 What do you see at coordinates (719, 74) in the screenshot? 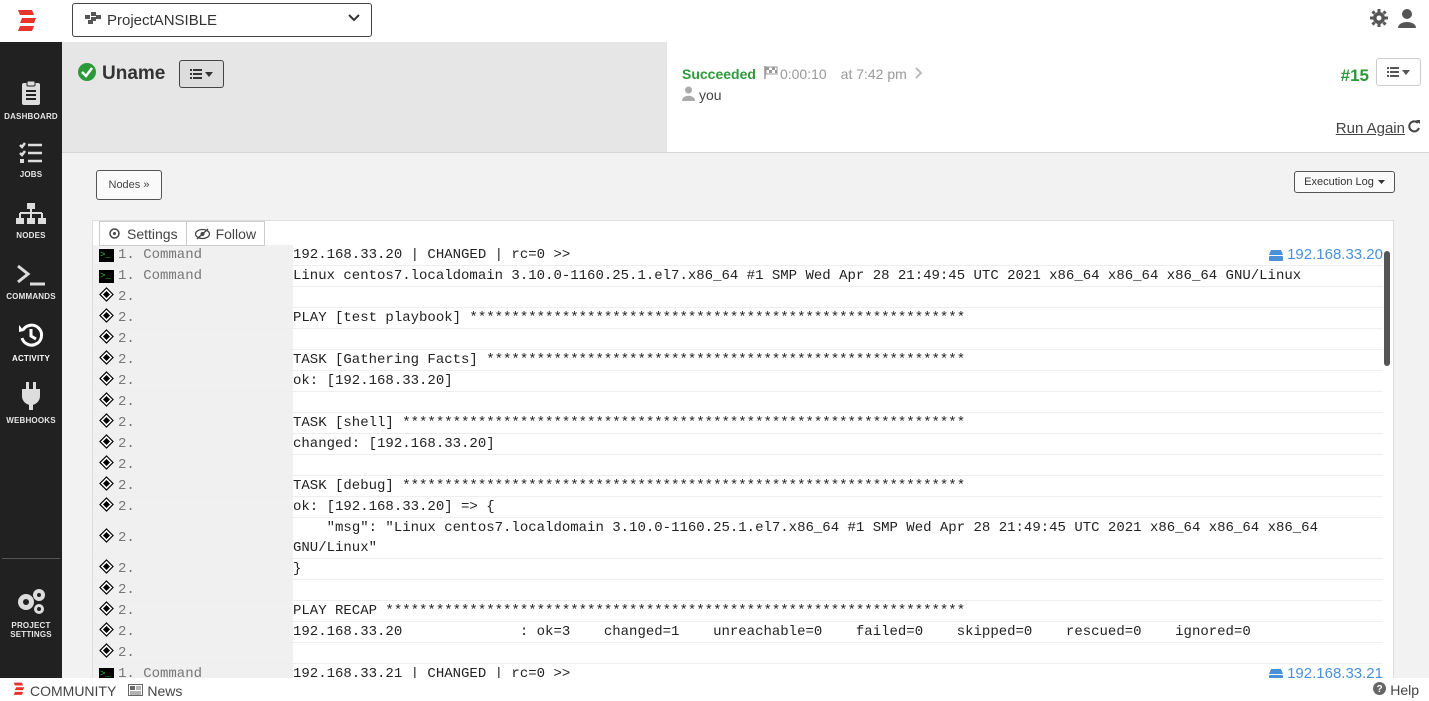
I see `execution-status: Succeeded` at bounding box center [719, 74].